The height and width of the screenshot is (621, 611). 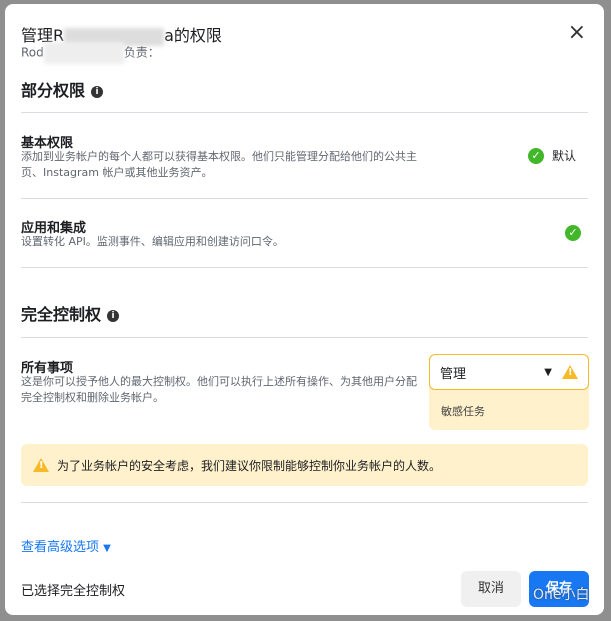 What do you see at coordinates (73, 591) in the screenshot?
I see `selection-status: 已选择完全控制权` at bounding box center [73, 591].